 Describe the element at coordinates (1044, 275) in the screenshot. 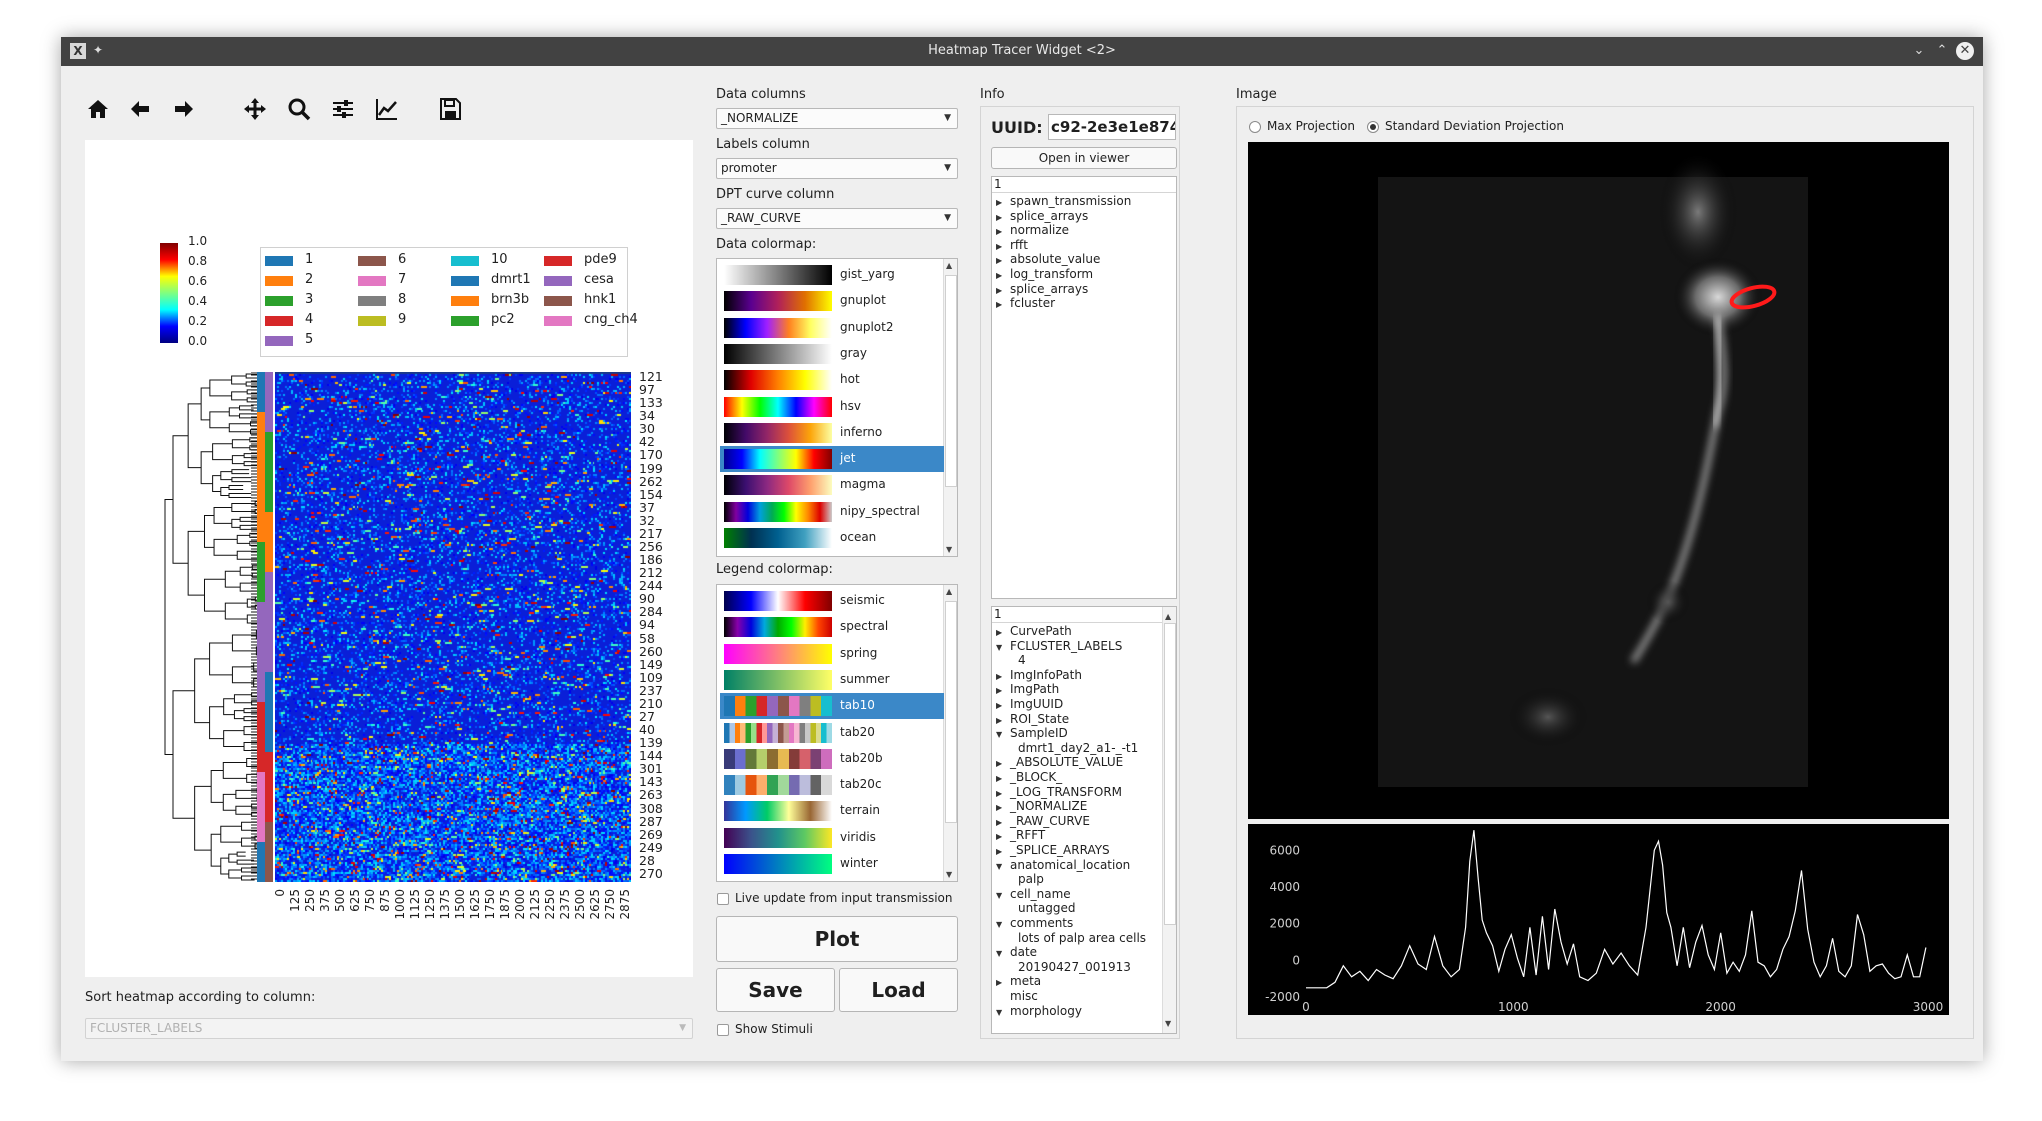

I see `tree-item: ▶ log_transform` at that location.